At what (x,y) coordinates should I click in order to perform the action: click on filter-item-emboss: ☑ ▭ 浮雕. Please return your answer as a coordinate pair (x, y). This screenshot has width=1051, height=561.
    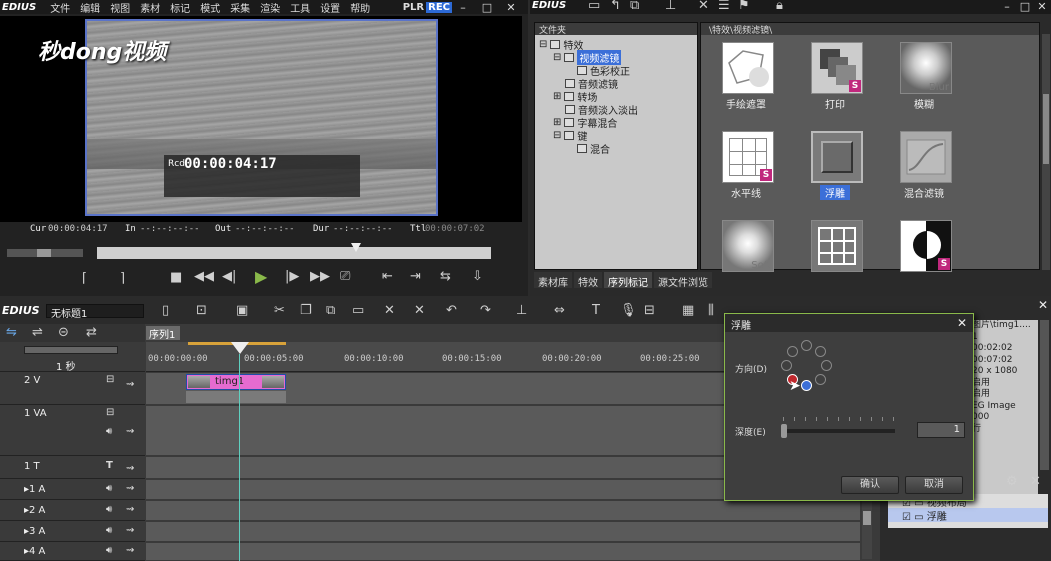
    Looking at the image, I should click on (968, 515).